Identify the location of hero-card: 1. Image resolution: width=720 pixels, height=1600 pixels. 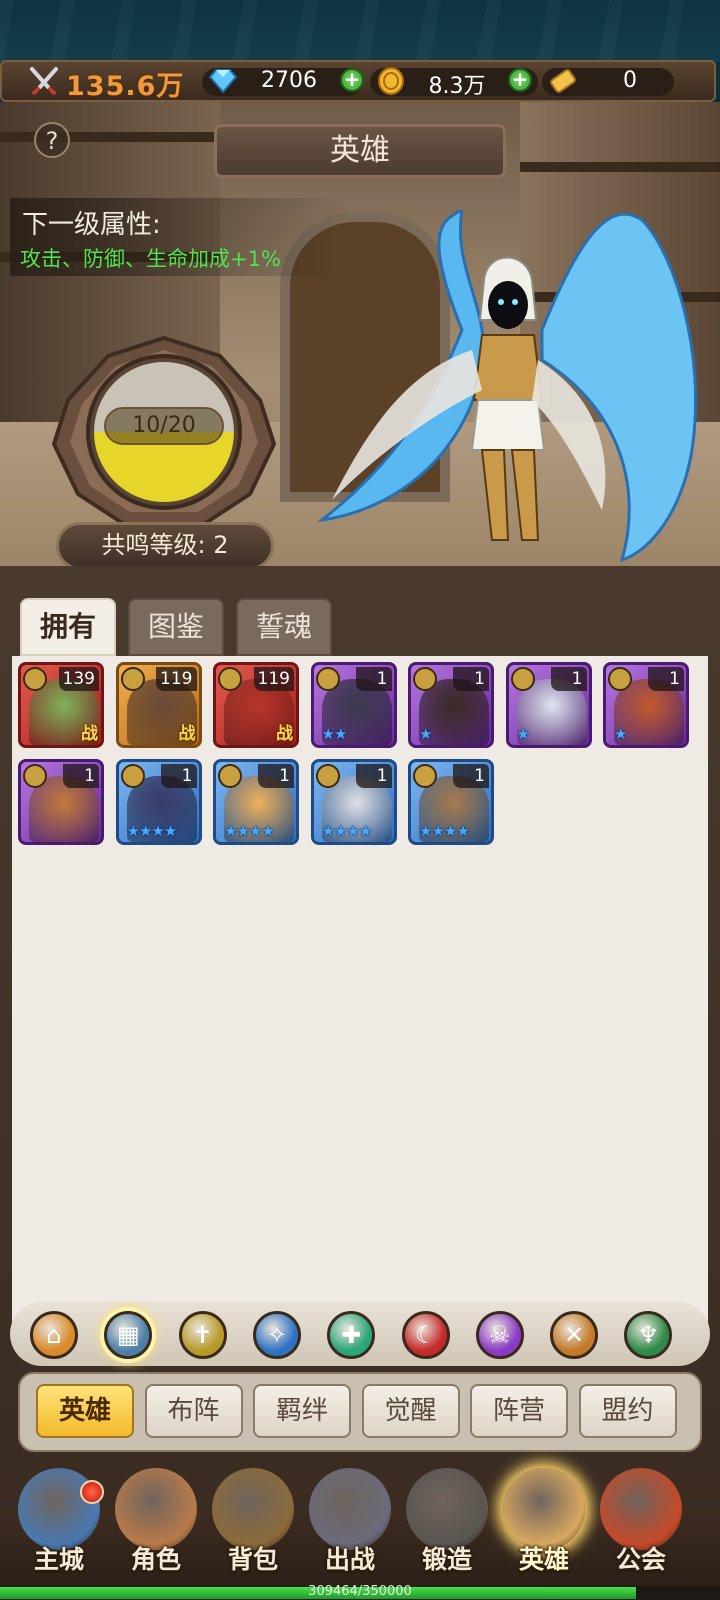
(61, 802).